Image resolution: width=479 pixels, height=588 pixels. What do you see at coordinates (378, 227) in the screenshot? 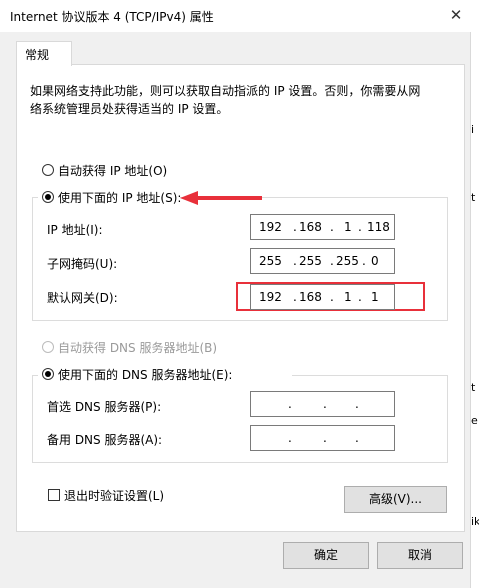
I see `ip-octet: 118` at bounding box center [378, 227].